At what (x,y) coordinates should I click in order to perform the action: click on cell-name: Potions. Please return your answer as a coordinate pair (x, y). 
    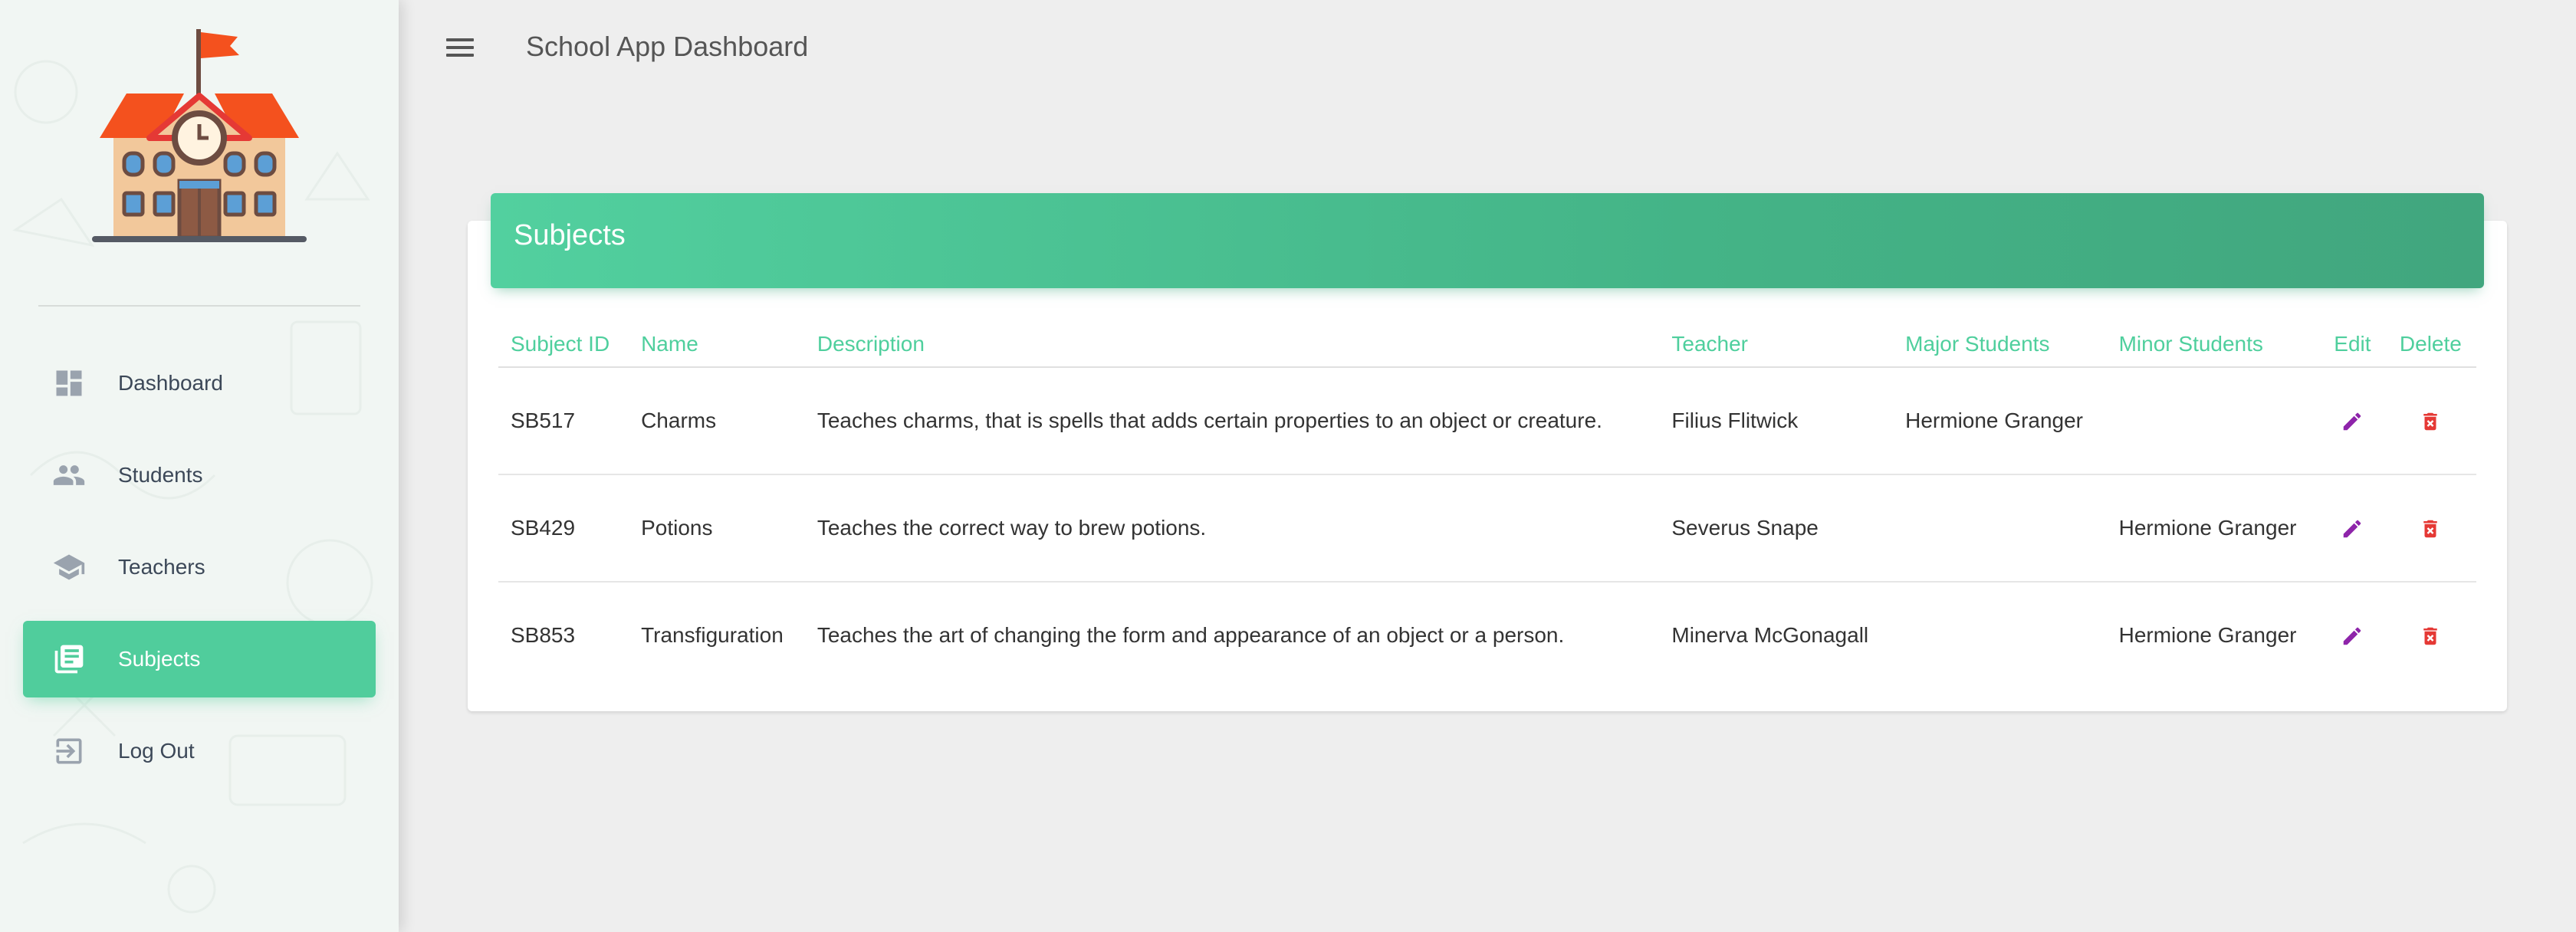
    Looking at the image, I should click on (717, 528).